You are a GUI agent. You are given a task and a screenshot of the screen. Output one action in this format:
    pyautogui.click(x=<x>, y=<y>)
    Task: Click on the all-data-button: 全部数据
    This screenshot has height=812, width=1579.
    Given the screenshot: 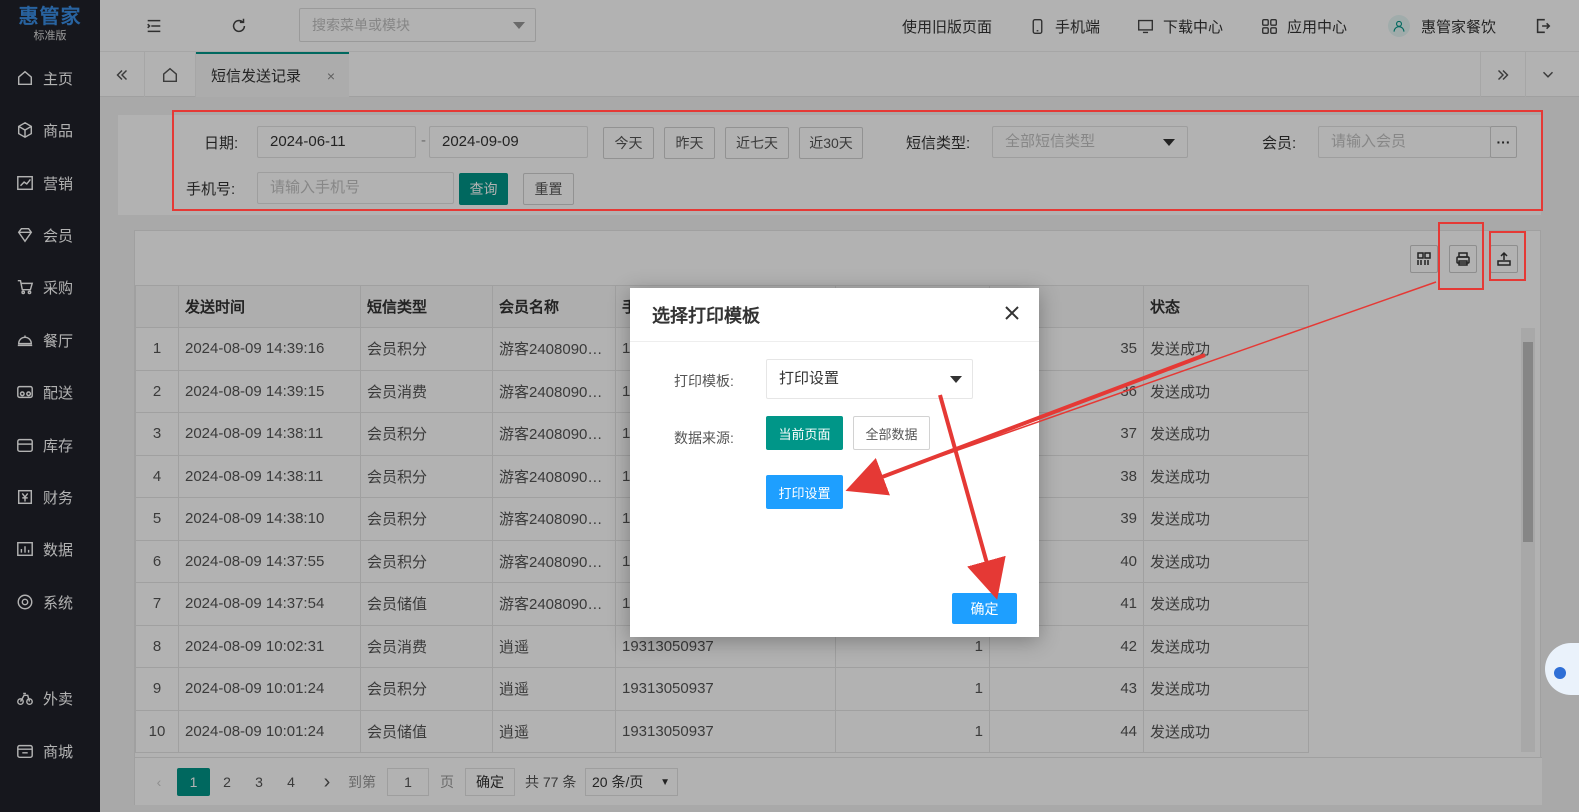 What is the action you would take?
    pyautogui.click(x=891, y=433)
    